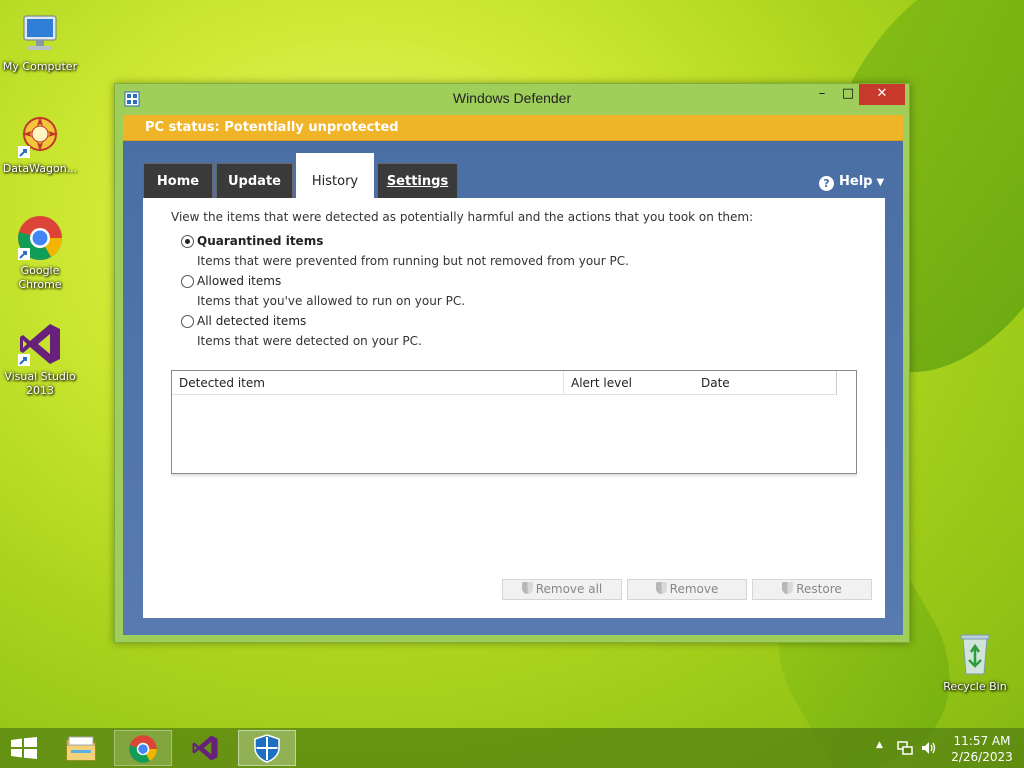 The width and height of the screenshot is (1024, 768). I want to click on file-explorer-icon, so click(81, 748).